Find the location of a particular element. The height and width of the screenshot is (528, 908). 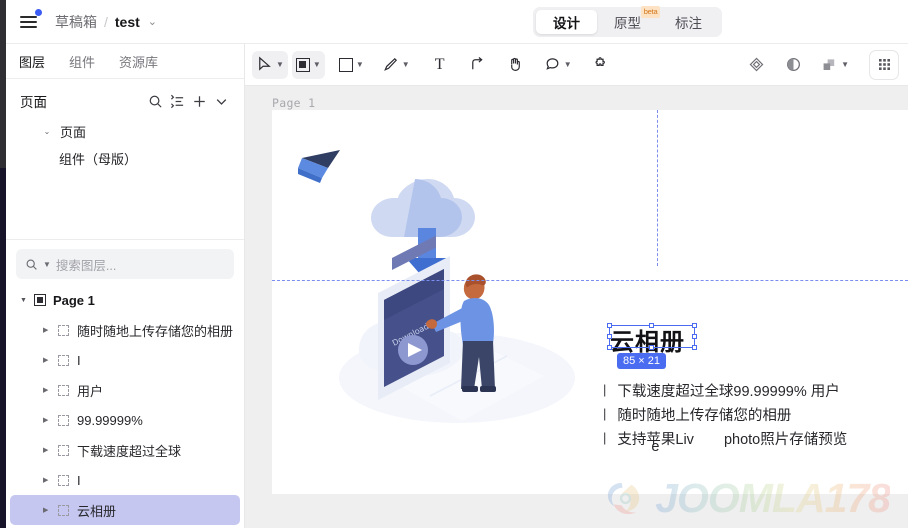

layer-row: ▶ 用户 is located at coordinates (125, 390).